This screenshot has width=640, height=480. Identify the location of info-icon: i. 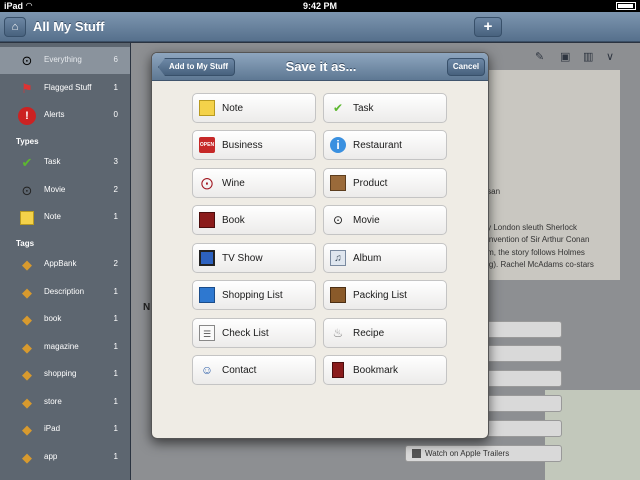
(338, 145).